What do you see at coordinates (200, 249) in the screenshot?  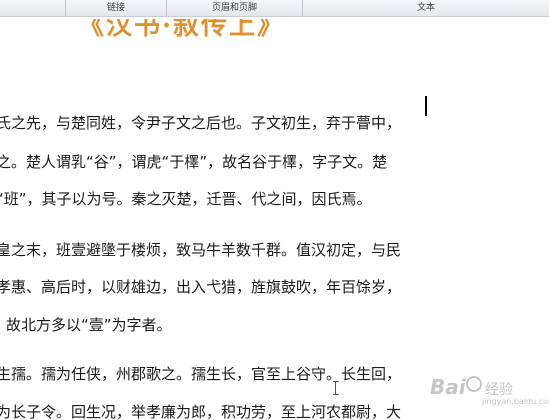 I see `text-line: 皇之末，班壹避墬于楼烦，致马牛羊数千群。值汉初定，与民` at bounding box center [200, 249].